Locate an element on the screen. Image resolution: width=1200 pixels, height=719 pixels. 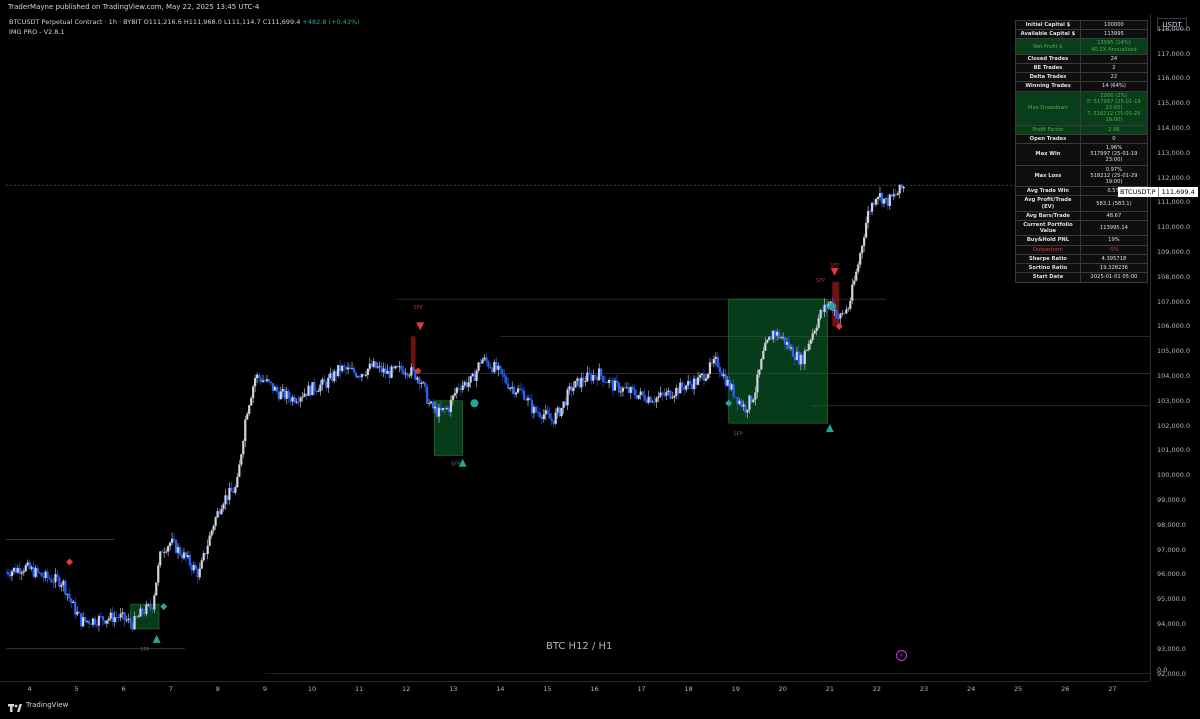
x-tick-label: 16 is located at coordinates (594, 689).